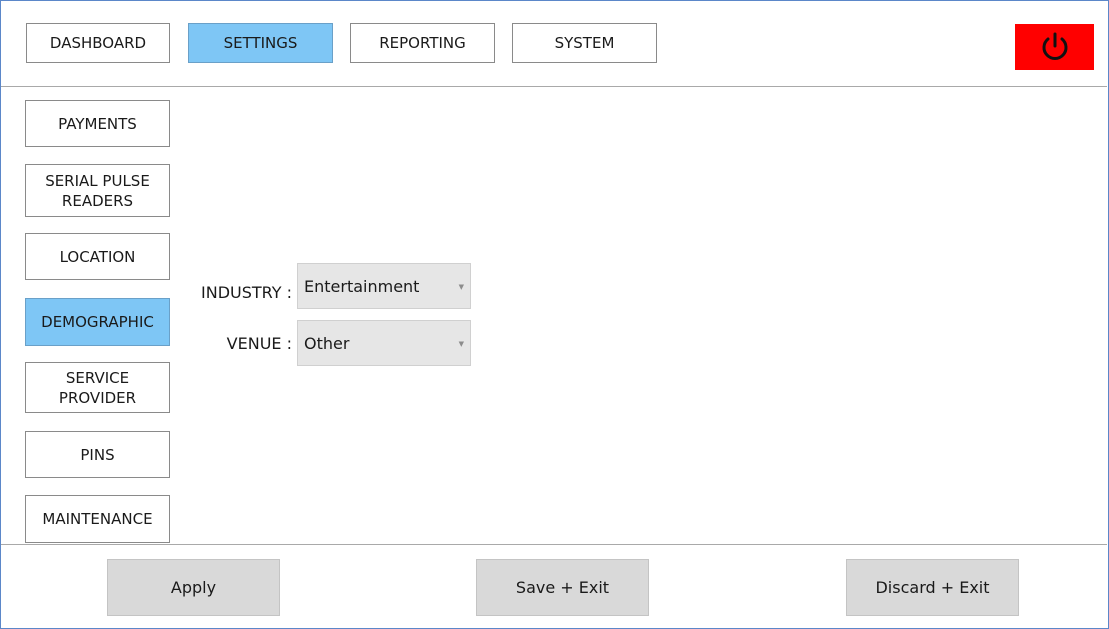 The image size is (1109, 629). Describe the element at coordinates (584, 43) in the screenshot. I see `nav-system-button: SYSTEM` at that location.